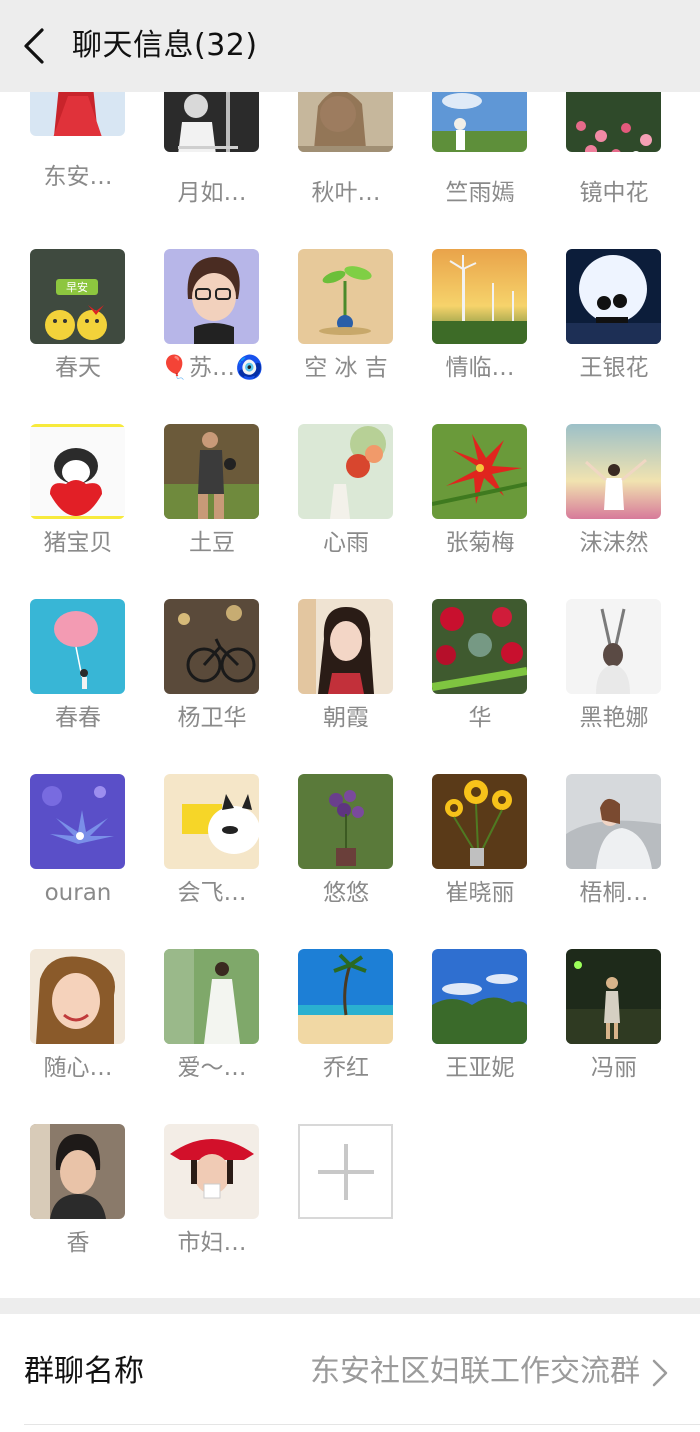  I want to click on member-item: 香, so click(67, 1211).